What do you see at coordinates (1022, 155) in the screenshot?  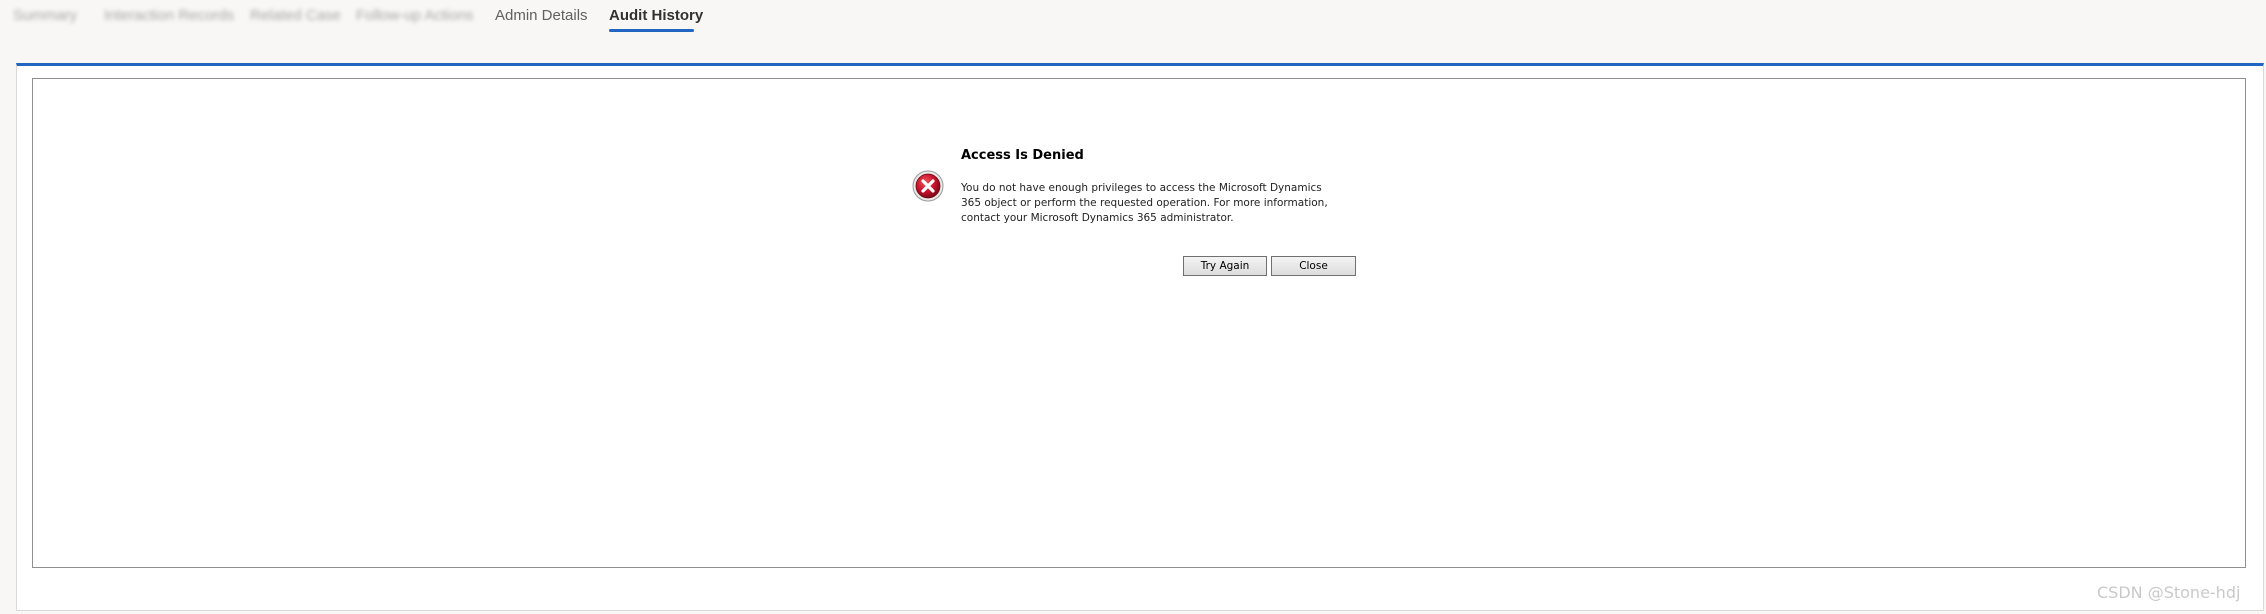 I see `dialog-title: Access Is Denied` at bounding box center [1022, 155].